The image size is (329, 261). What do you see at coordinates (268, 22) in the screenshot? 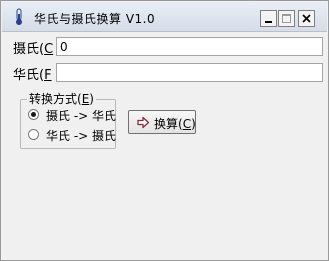
I see `minimize-icon` at bounding box center [268, 22].